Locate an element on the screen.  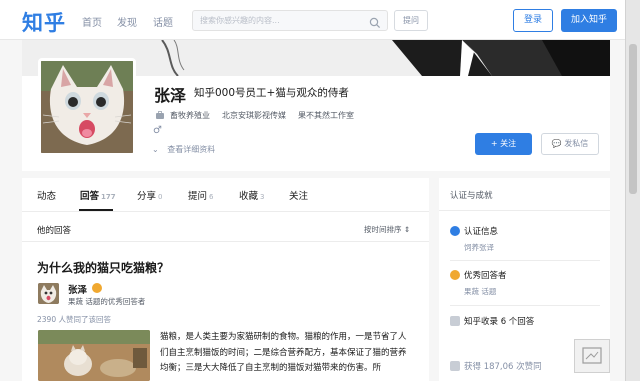
tab-answers: 回答 177 is located at coordinates (98, 195).